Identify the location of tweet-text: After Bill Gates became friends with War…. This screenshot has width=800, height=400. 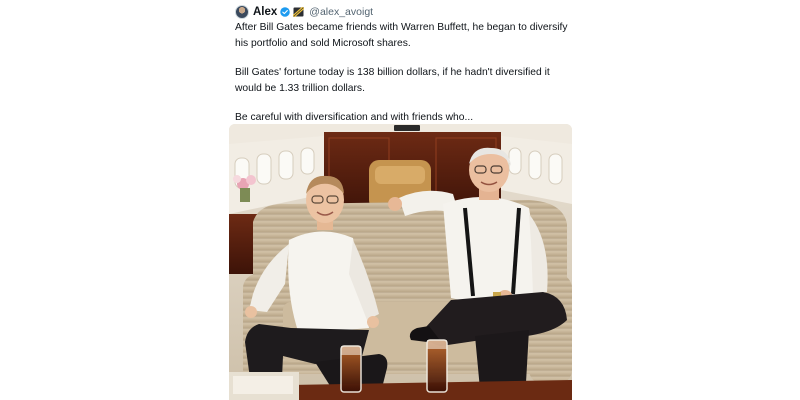
(402, 73).